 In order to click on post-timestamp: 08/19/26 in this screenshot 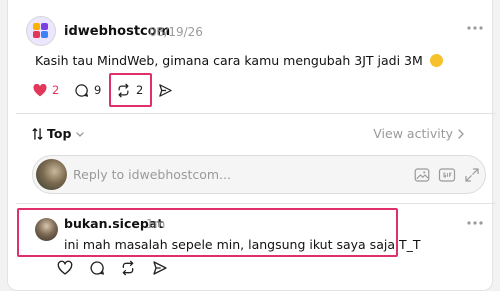, I will do `click(176, 32)`.